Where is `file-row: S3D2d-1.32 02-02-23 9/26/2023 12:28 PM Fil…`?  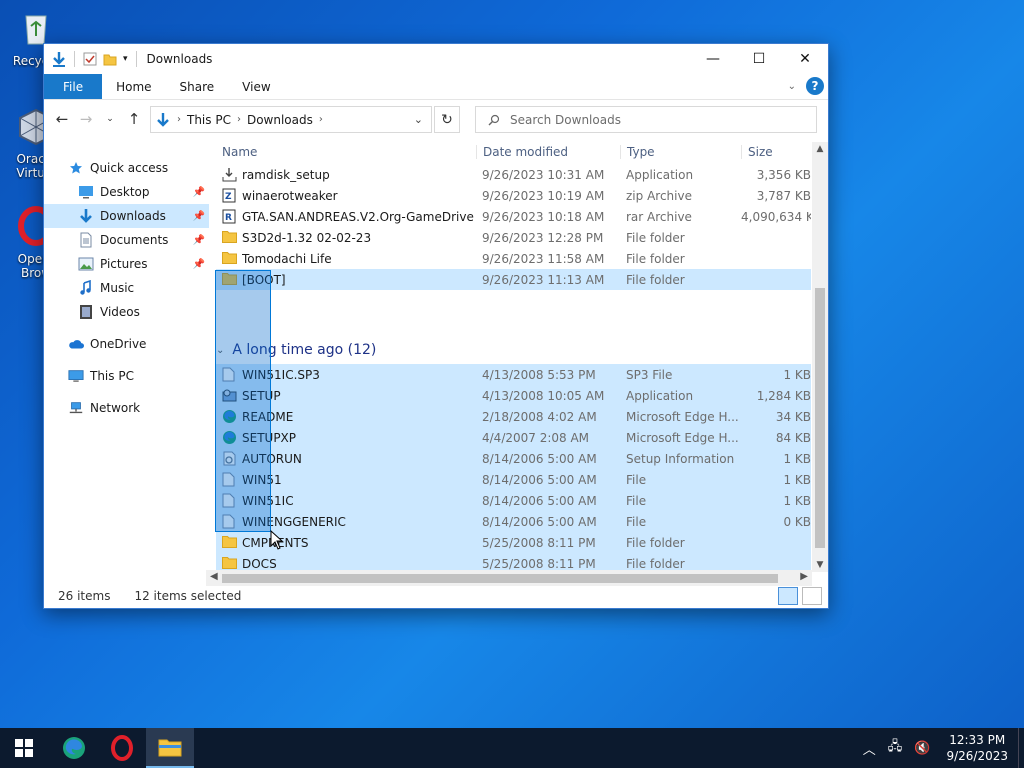
file-row: S3D2d-1.32 02-02-23 9/26/2023 12:28 PM Fil… is located at coordinates (513, 237).